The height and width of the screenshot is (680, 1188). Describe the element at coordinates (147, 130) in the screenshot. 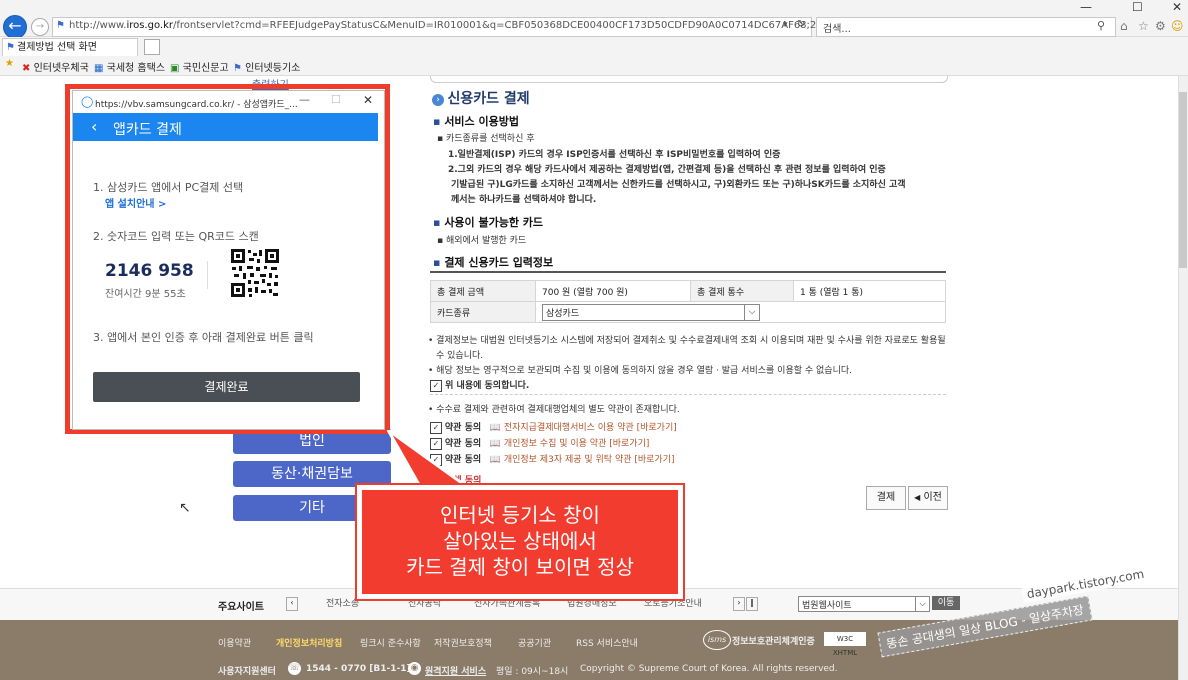

I see `popup-header-title: 앱카드 결제` at that location.